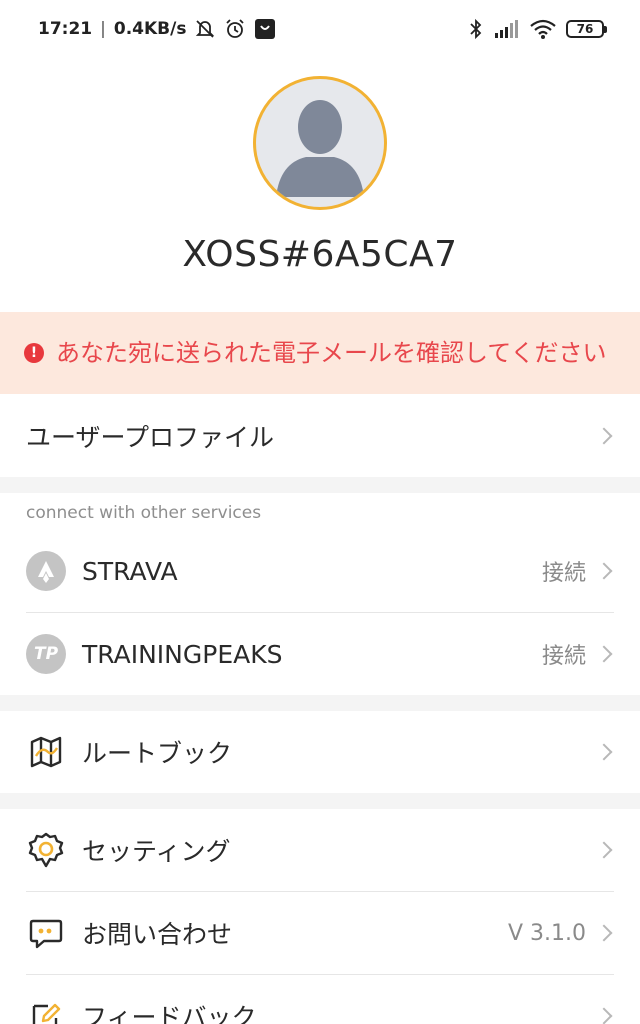 The image size is (640, 1024). What do you see at coordinates (46, 571) in the screenshot?
I see `strava-logo-icon` at bounding box center [46, 571].